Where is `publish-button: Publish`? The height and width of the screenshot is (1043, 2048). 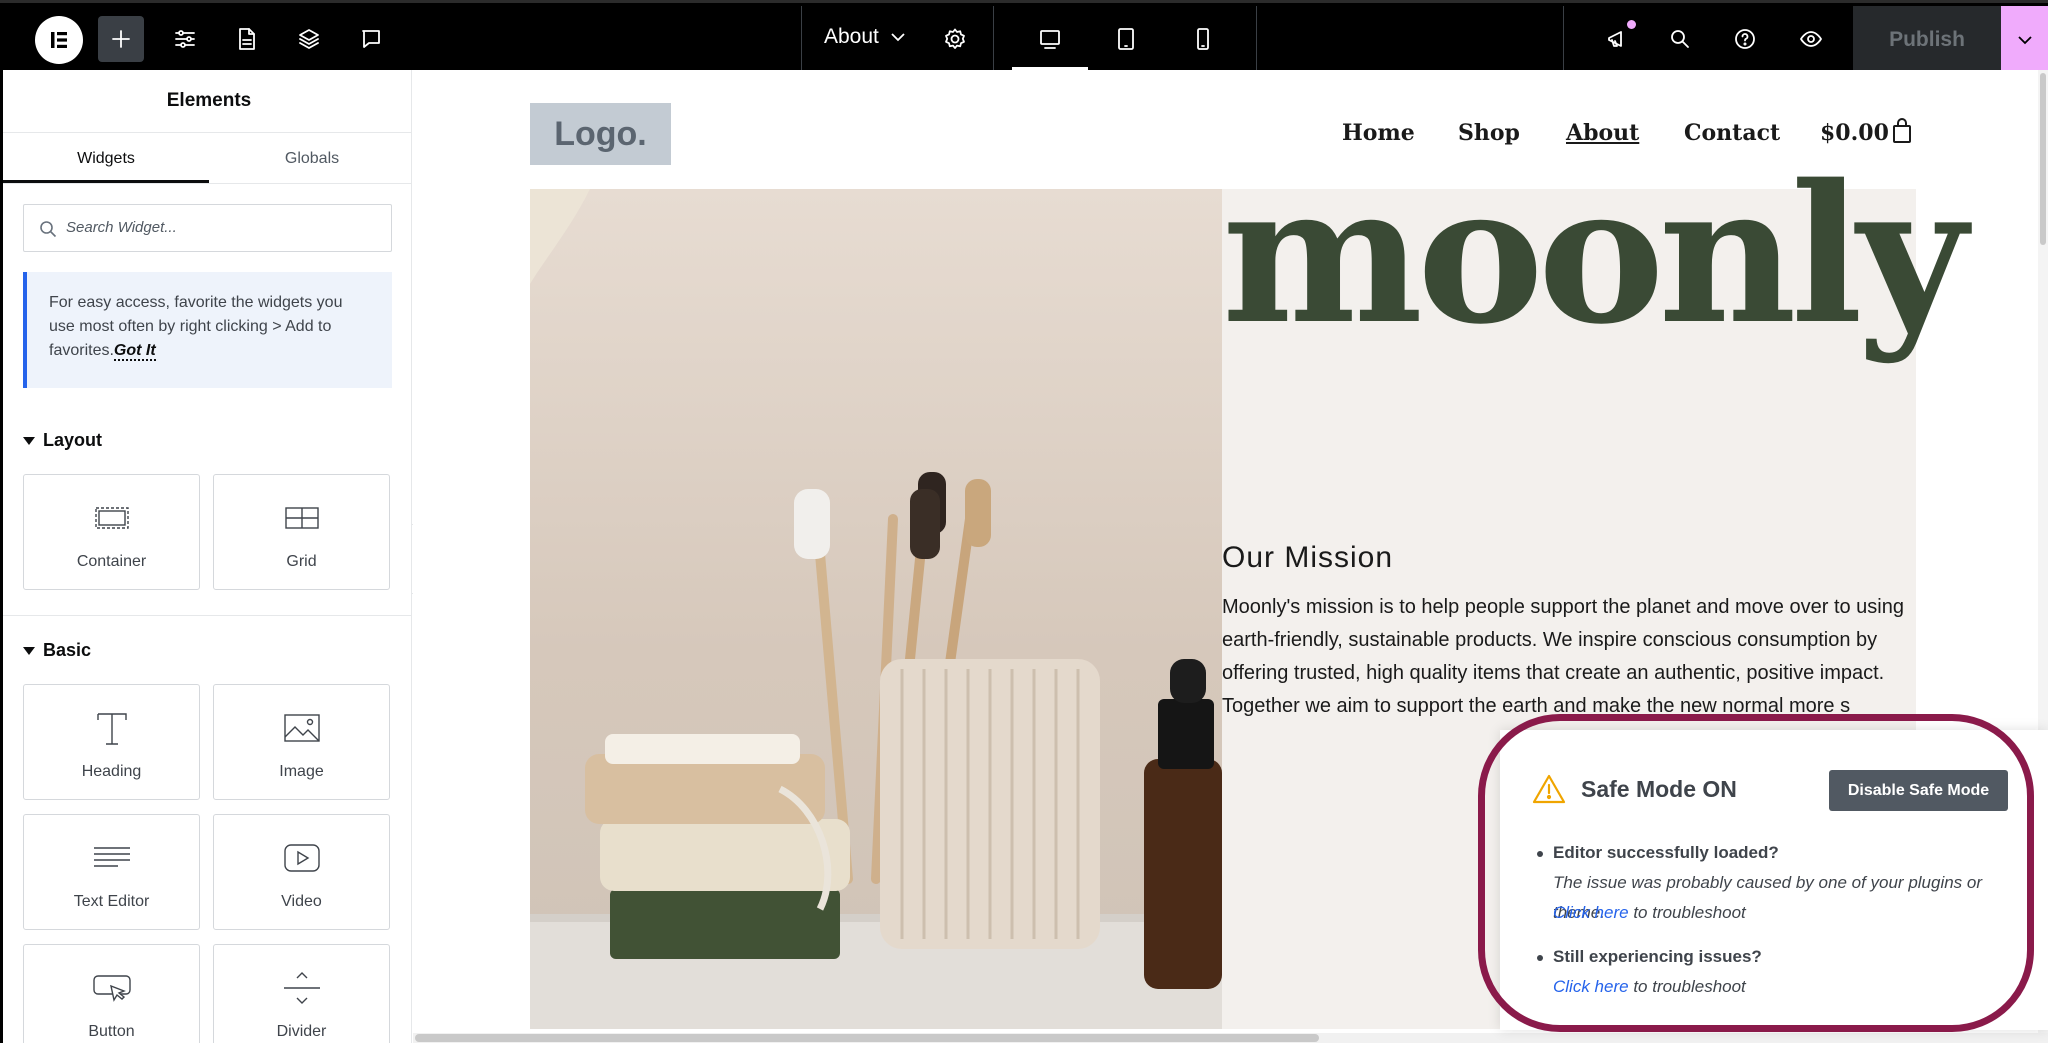
publish-button: Publish is located at coordinates (1927, 39).